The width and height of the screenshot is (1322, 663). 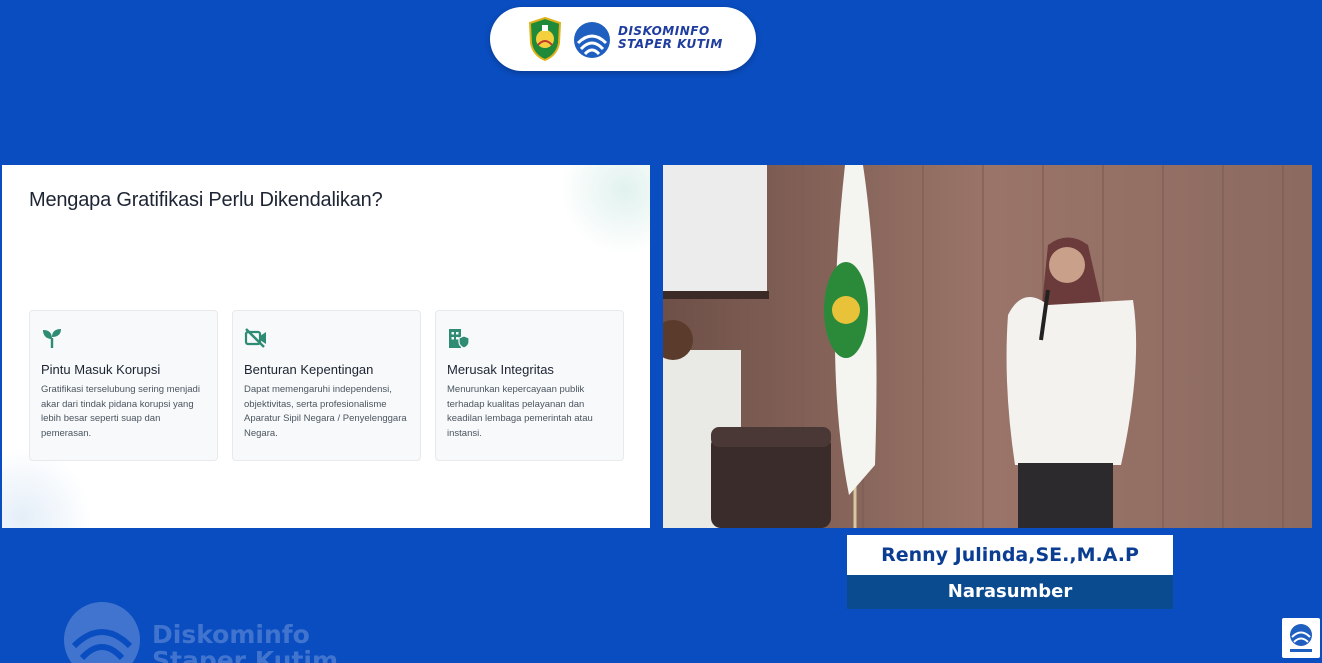 I want to click on card-title: Pintu Masuk Korupsi, so click(x=101, y=369).